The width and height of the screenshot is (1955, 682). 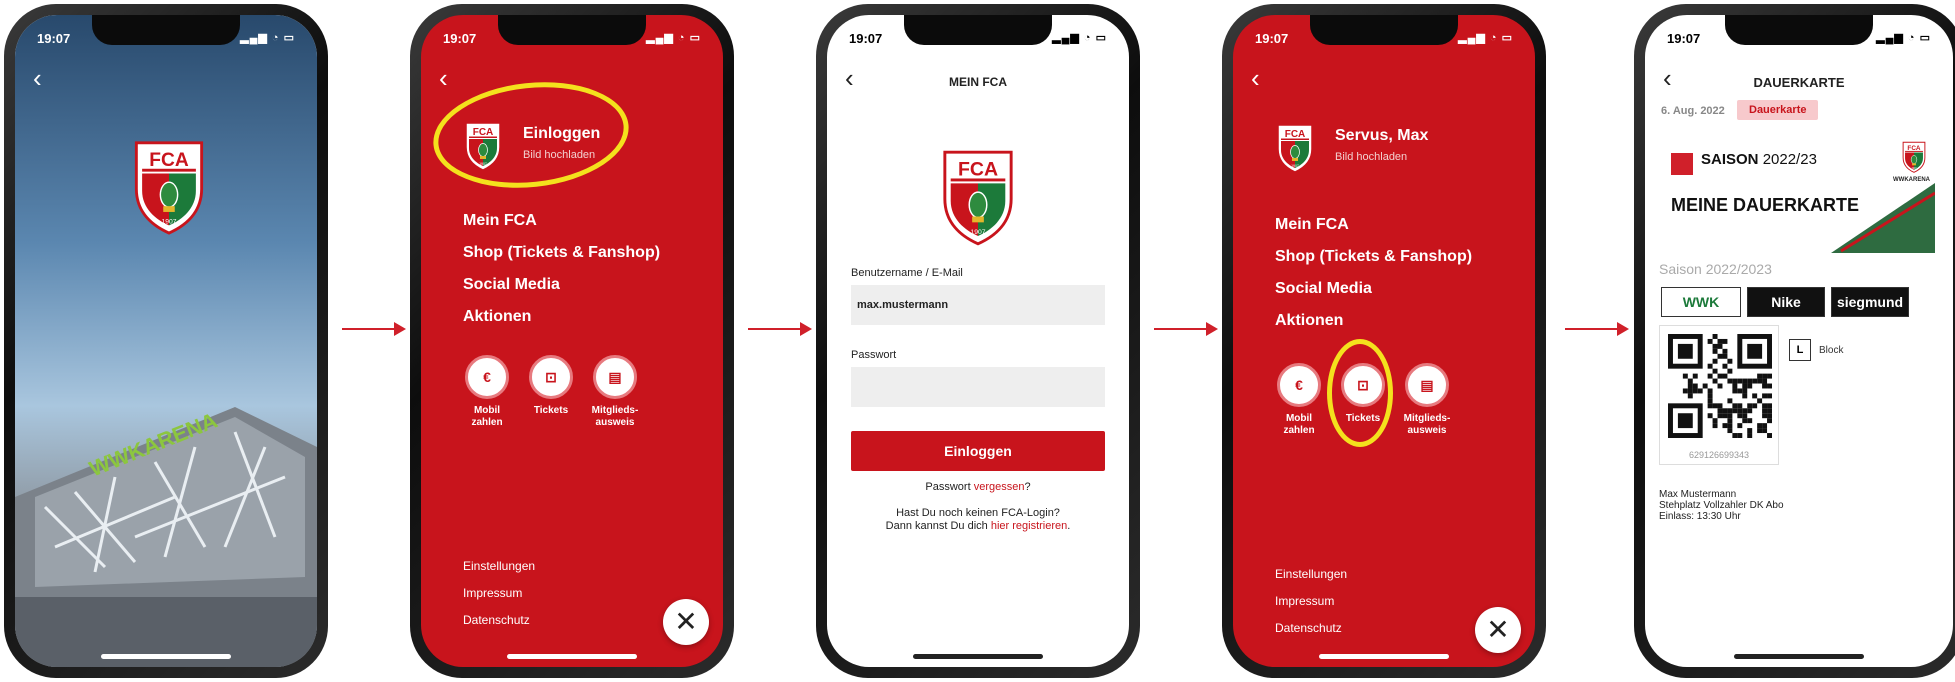 I want to click on password-input, so click(x=978, y=387).